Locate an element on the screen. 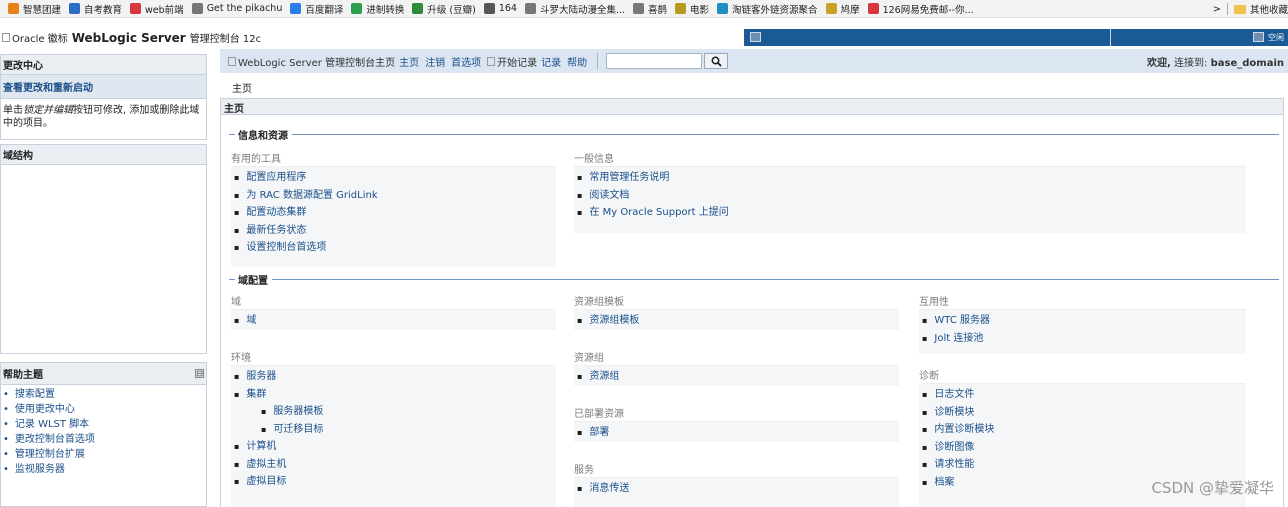 The image size is (1288, 507). bookmark-item: 升级 (豆瓣) is located at coordinates (444, 9).